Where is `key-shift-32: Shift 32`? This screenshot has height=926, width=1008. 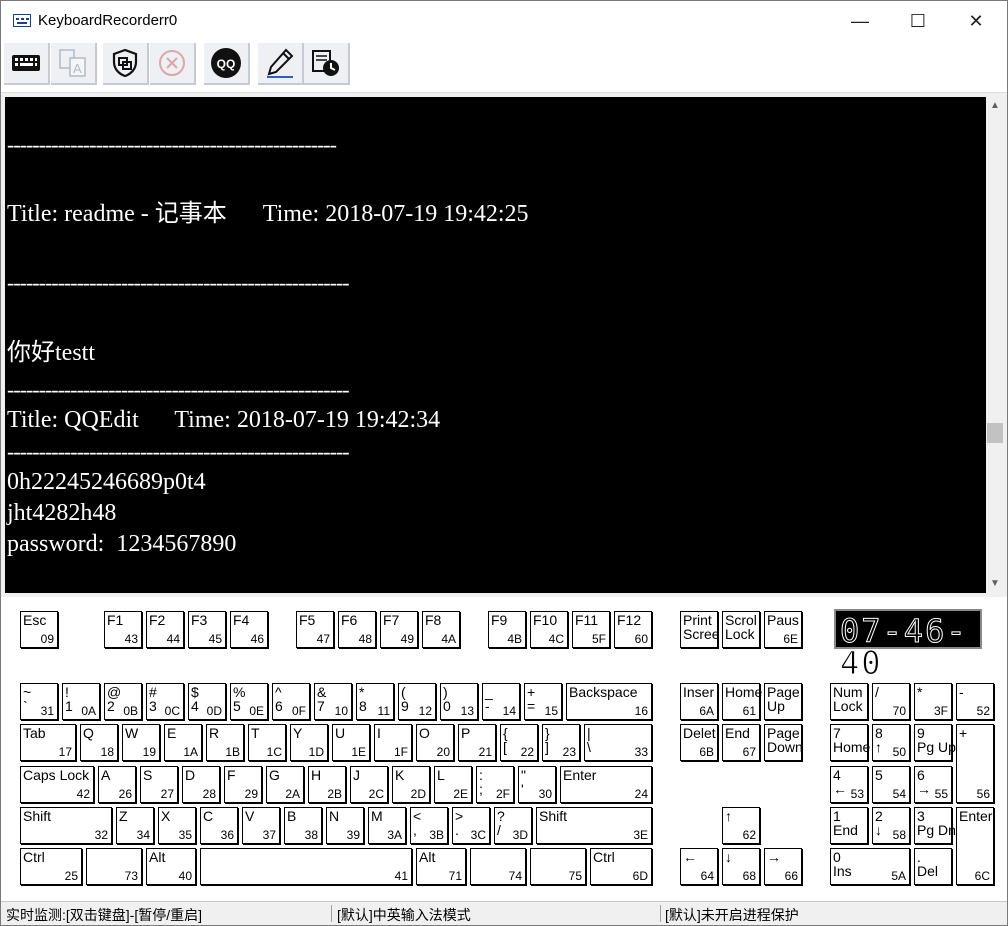 key-shift-32: Shift 32 is located at coordinates (66, 825).